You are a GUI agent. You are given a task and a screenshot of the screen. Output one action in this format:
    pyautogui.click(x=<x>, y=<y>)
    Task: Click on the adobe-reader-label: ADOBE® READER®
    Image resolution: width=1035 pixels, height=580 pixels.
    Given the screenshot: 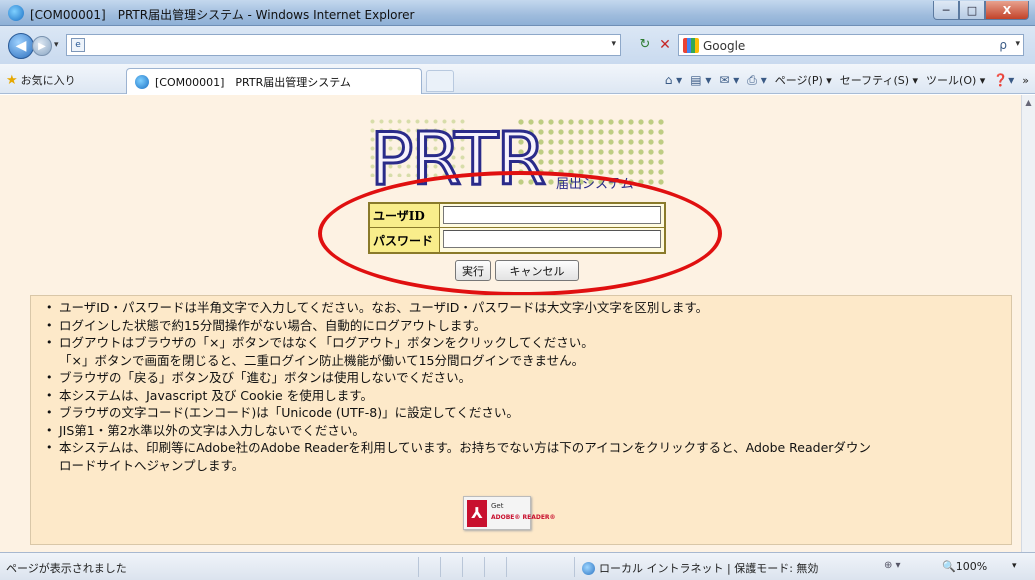 What is the action you would take?
    pyautogui.click(x=523, y=517)
    